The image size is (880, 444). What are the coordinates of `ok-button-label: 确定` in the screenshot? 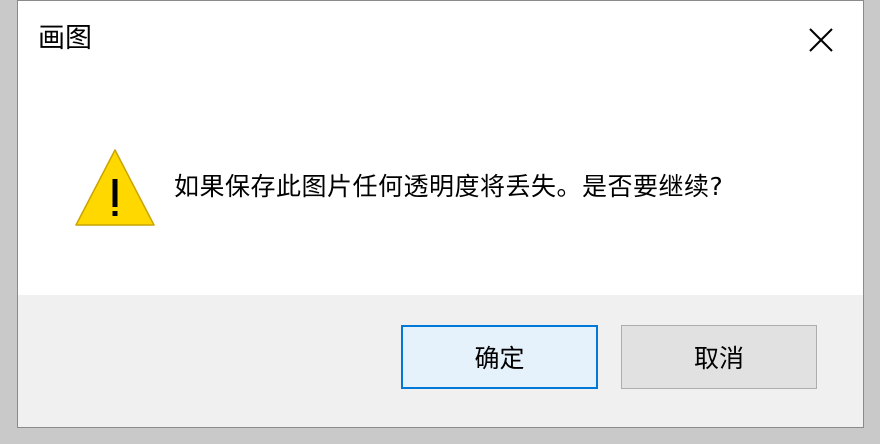 It's located at (499, 358).